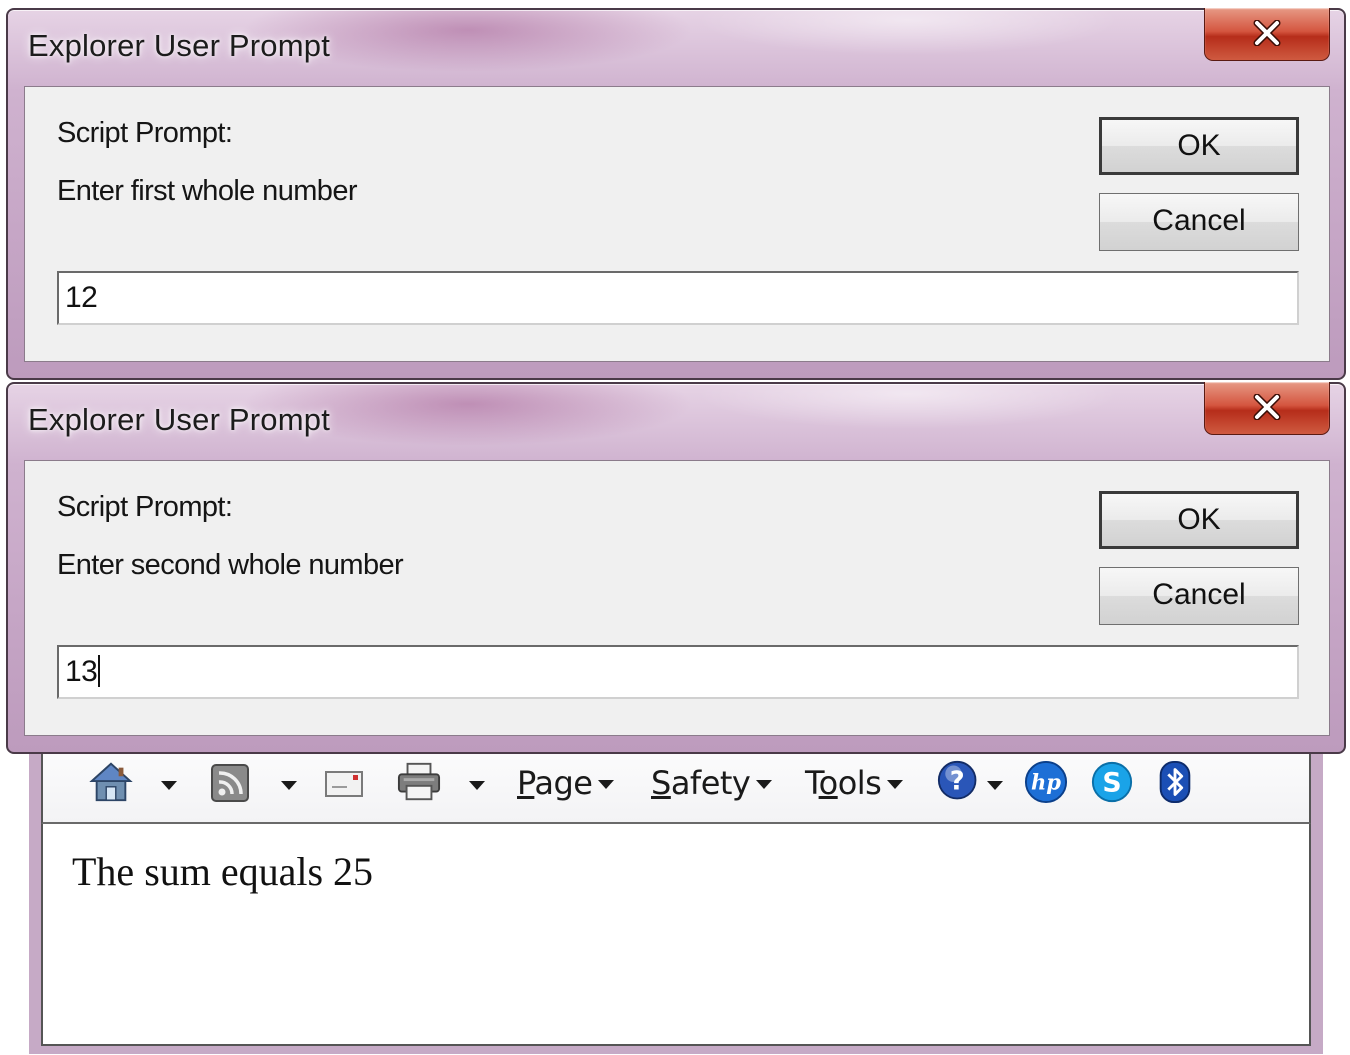  What do you see at coordinates (812, 783) in the screenshot?
I see `tools-menu-label-start: T` at bounding box center [812, 783].